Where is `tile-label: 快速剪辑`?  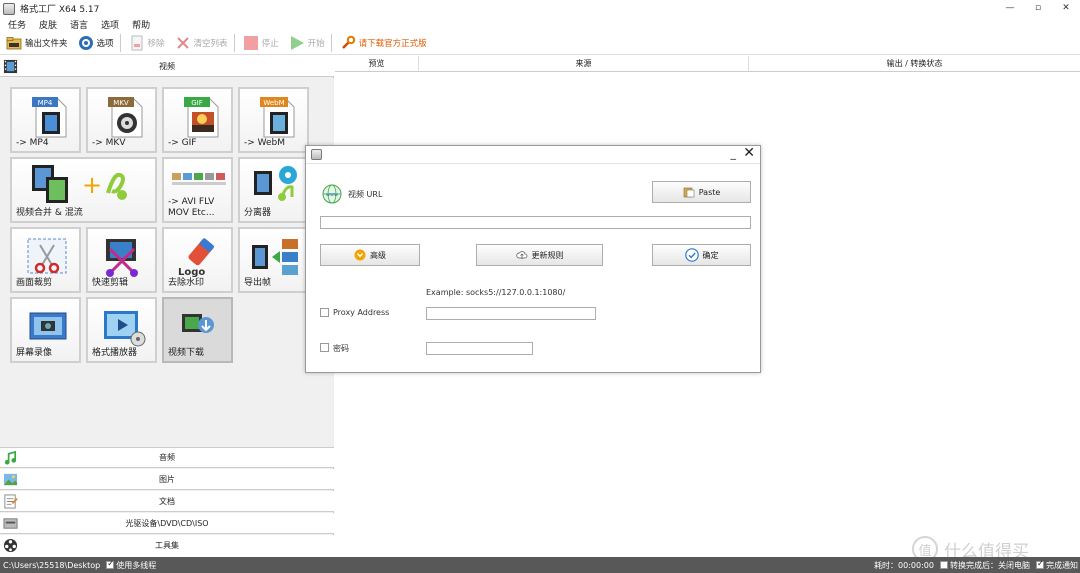
tile-label: 快速剪辑 is located at coordinates (110, 283).